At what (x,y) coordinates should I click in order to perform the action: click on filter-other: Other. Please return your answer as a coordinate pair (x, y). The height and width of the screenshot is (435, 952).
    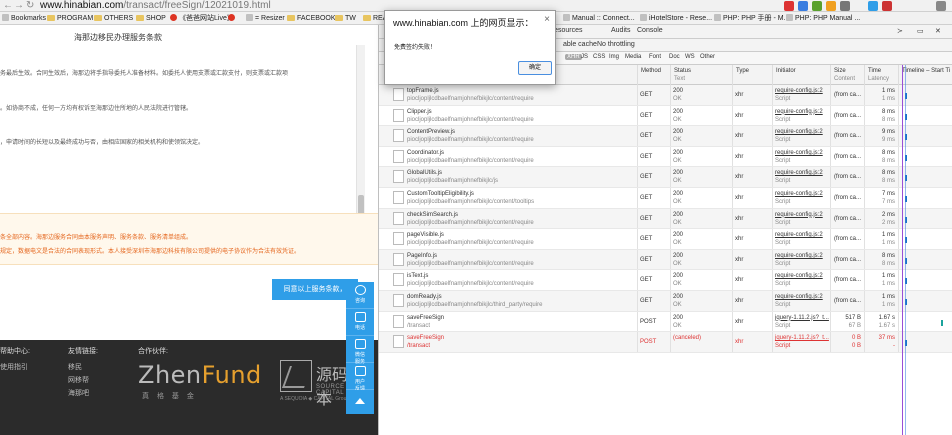
    Looking at the image, I should click on (707, 57).